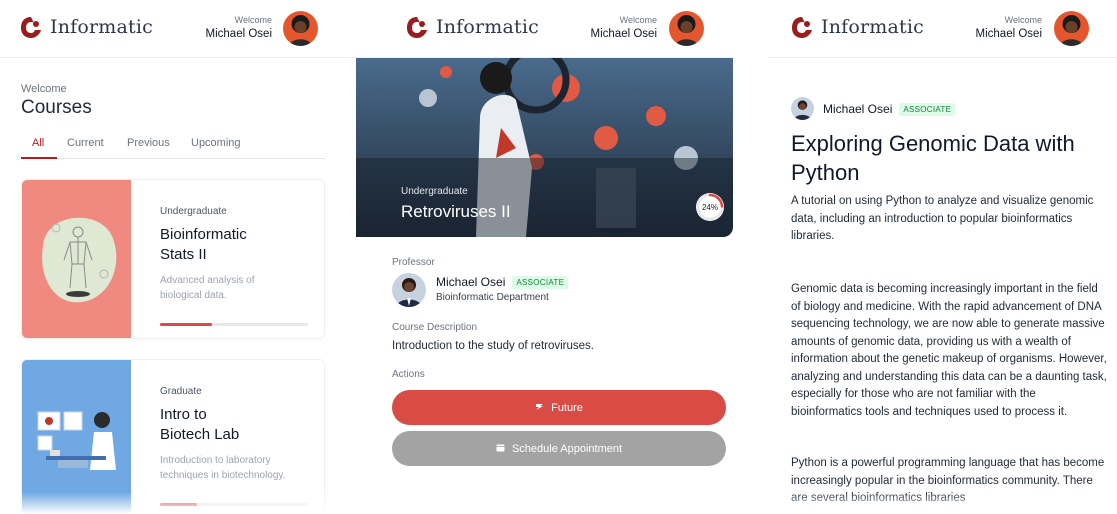  What do you see at coordinates (203, 234) in the screenshot?
I see `course-title-line1: Bioinformatic` at bounding box center [203, 234].